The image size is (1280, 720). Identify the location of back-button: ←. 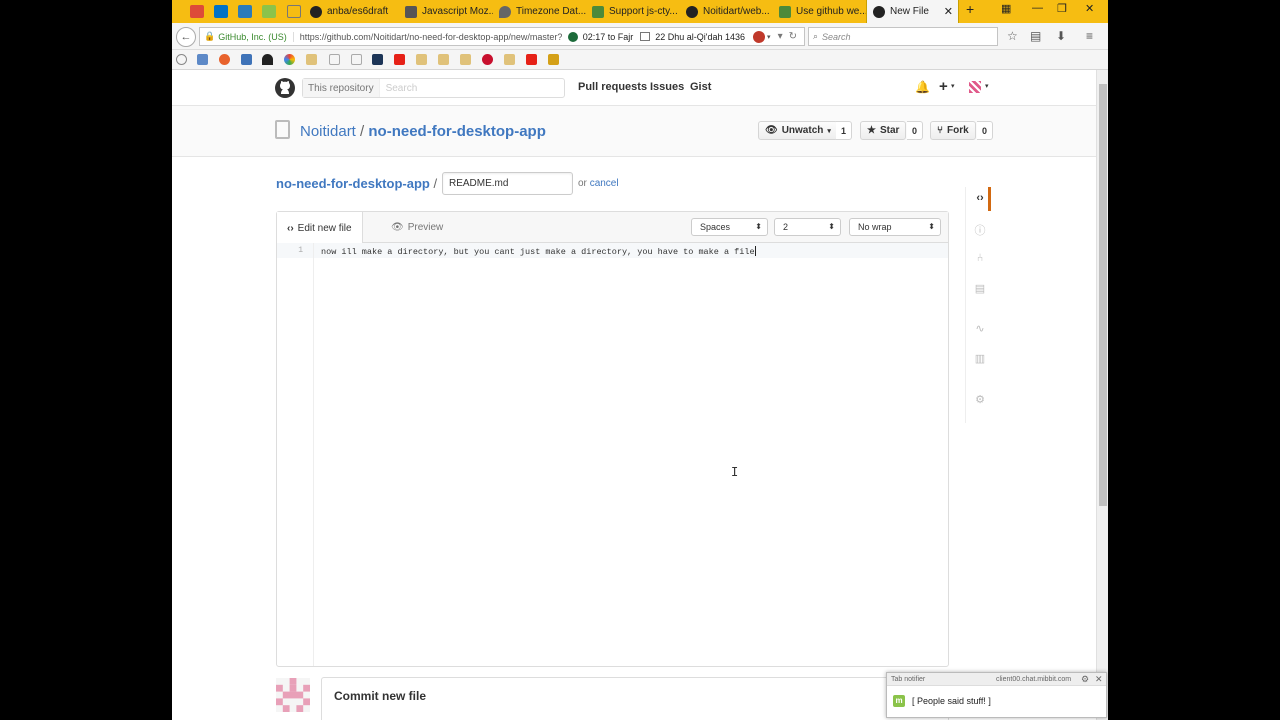
(186, 37).